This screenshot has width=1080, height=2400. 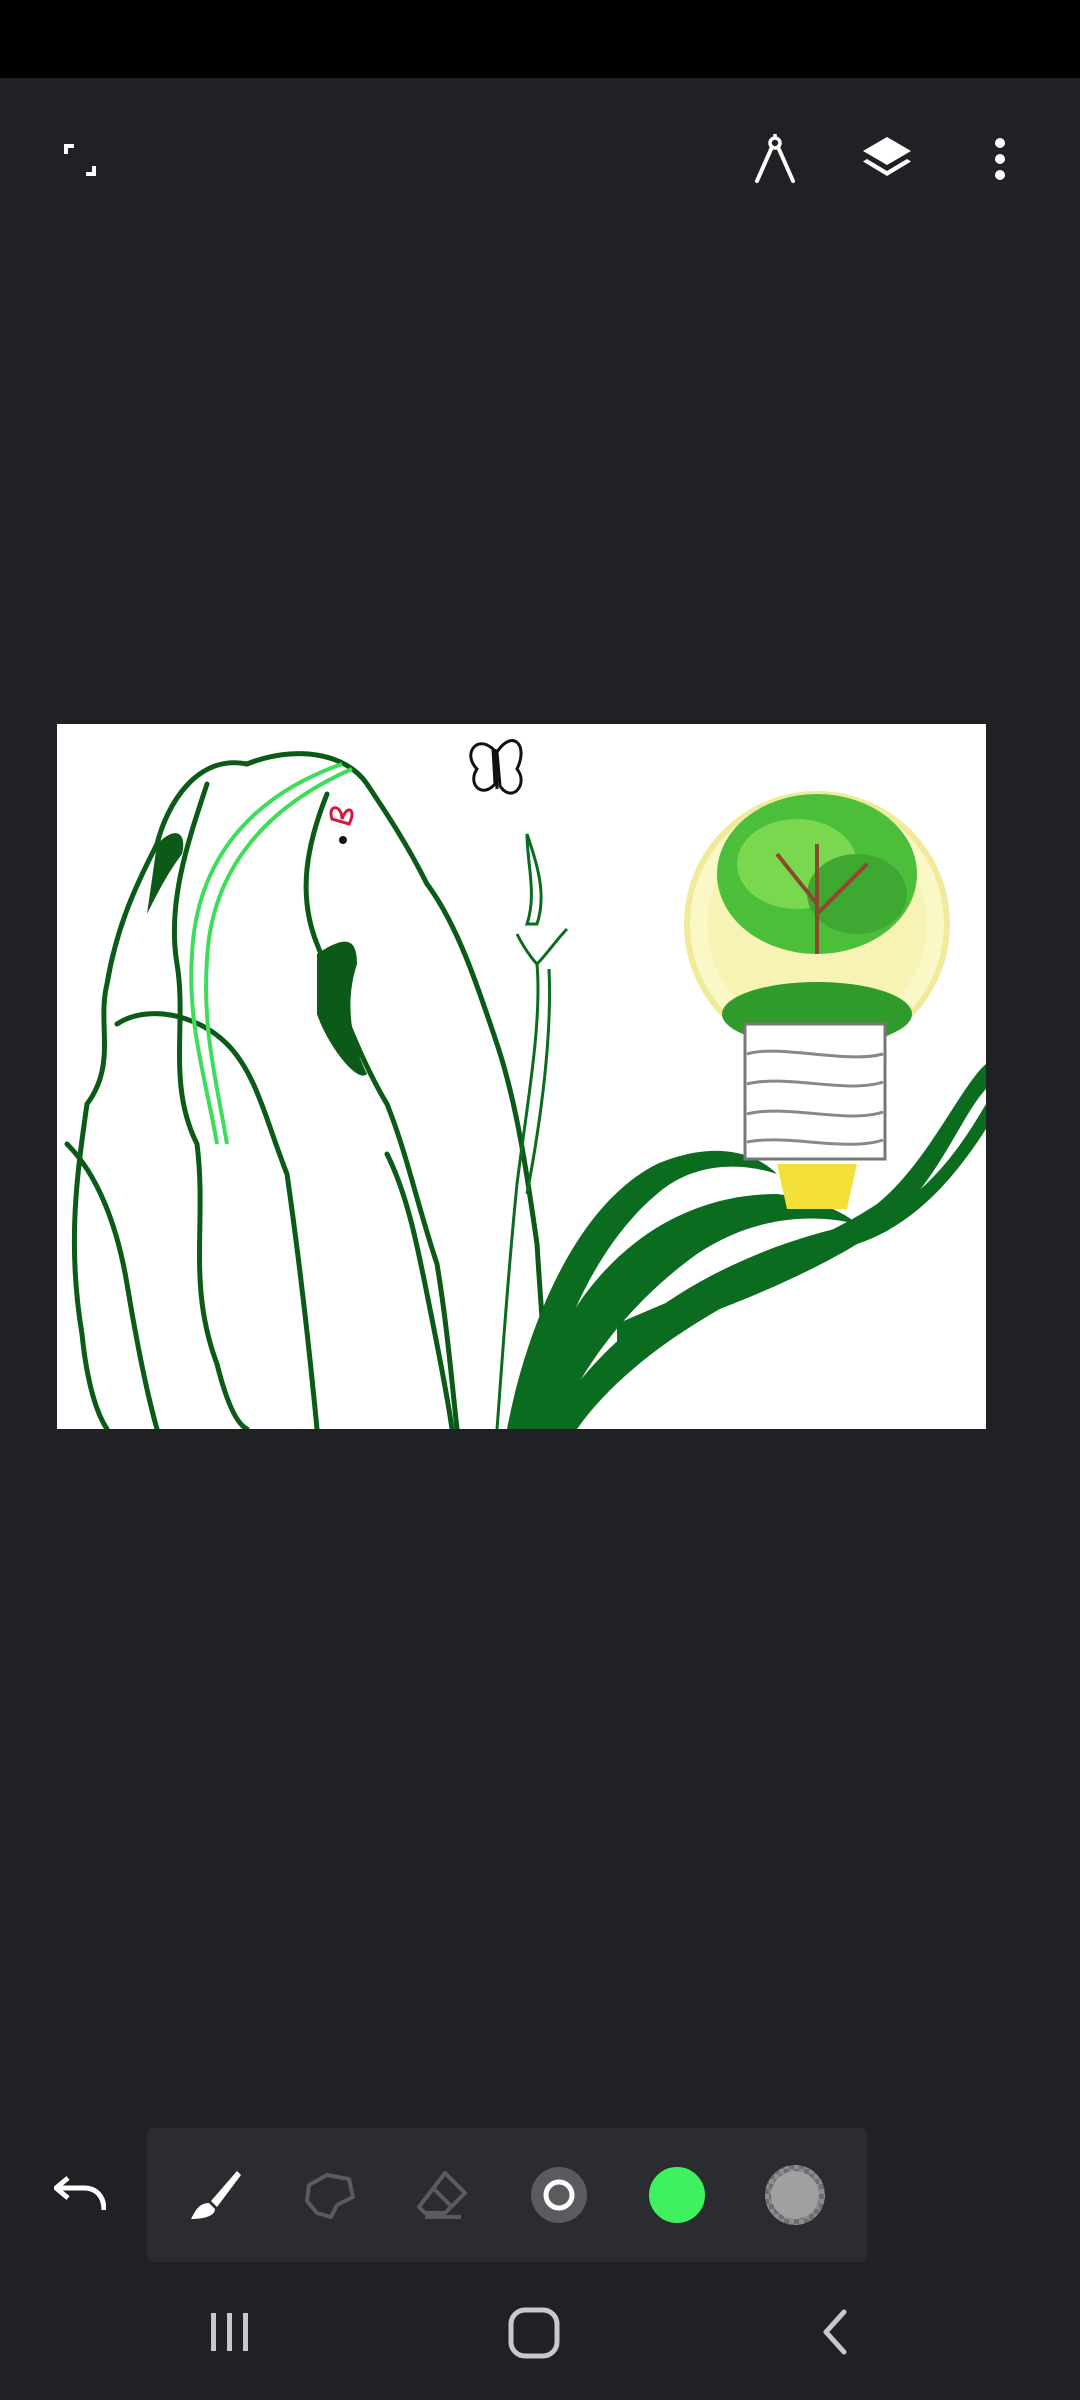 I want to click on undo-icon, so click(x=80, y=2193).